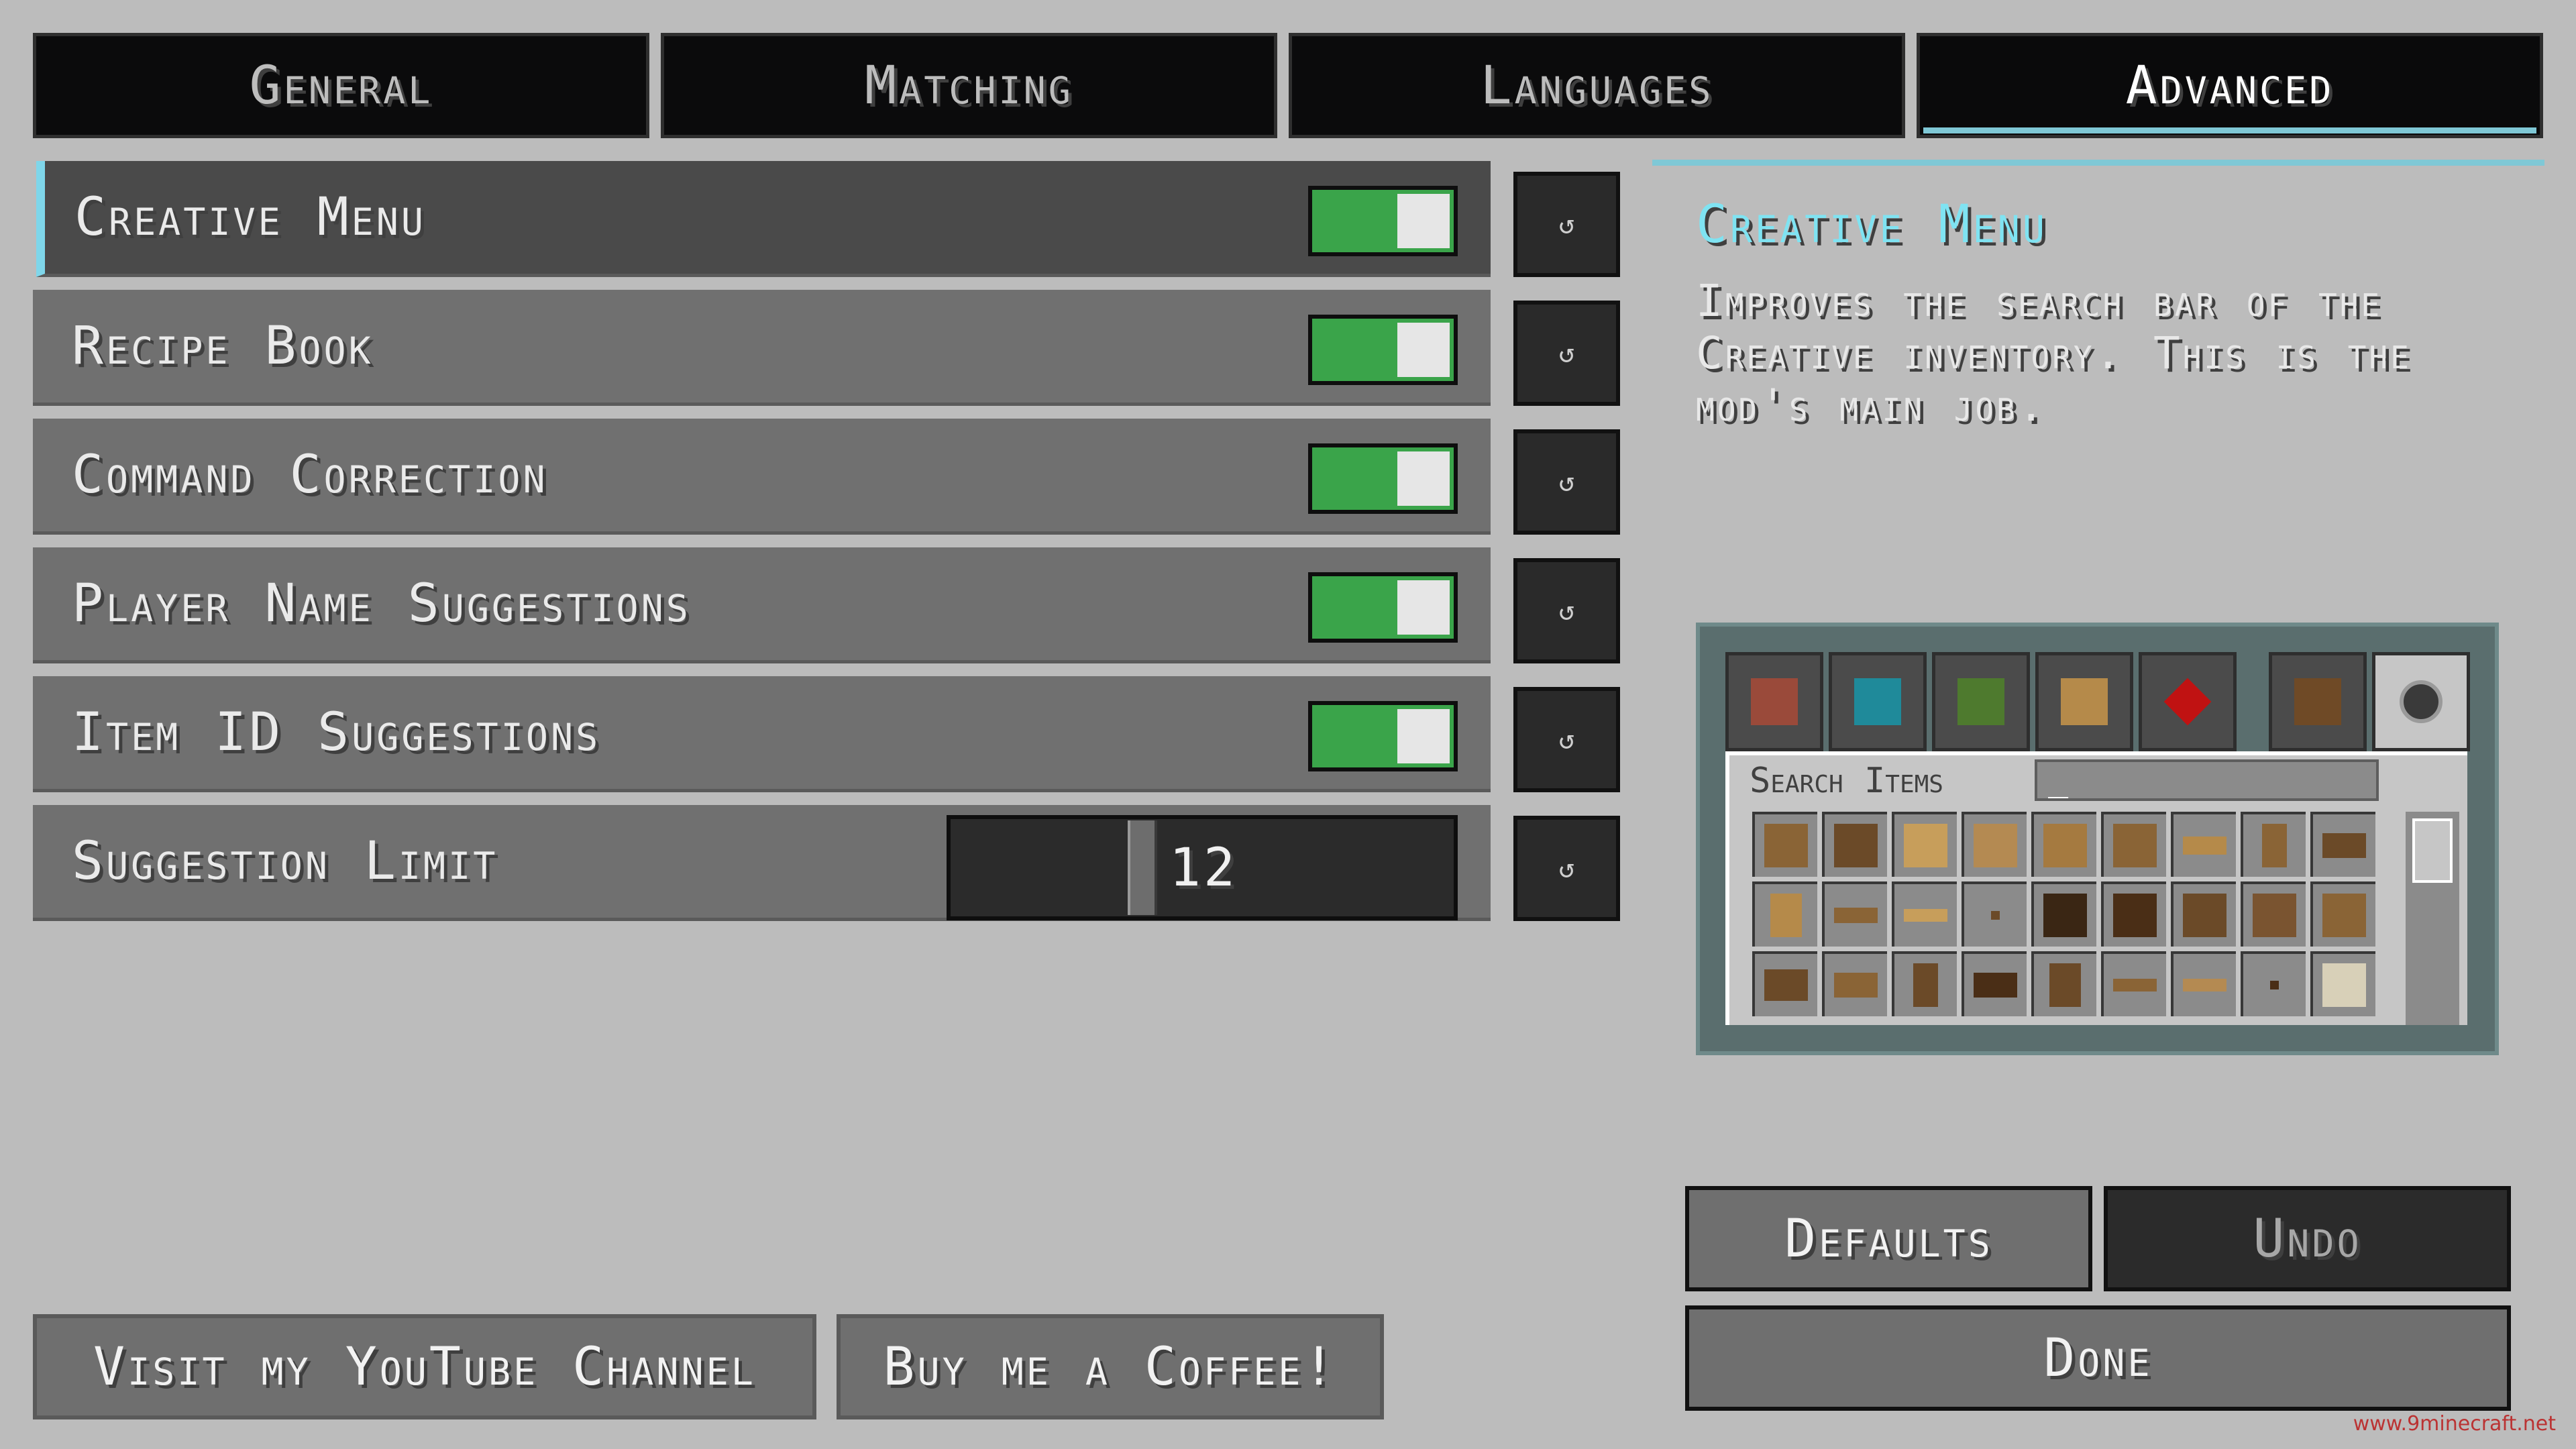 The height and width of the screenshot is (1449, 2576). Describe the element at coordinates (762, 477) in the screenshot. I see `option-command-correction: Command Correction` at that location.